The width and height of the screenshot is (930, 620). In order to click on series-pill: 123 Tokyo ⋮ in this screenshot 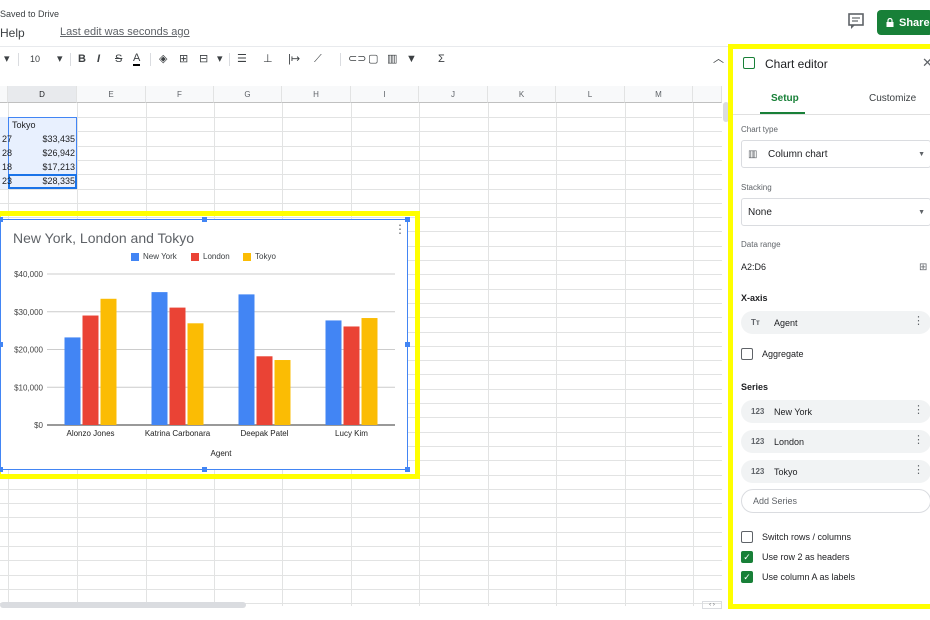, I will do `click(835, 471)`.